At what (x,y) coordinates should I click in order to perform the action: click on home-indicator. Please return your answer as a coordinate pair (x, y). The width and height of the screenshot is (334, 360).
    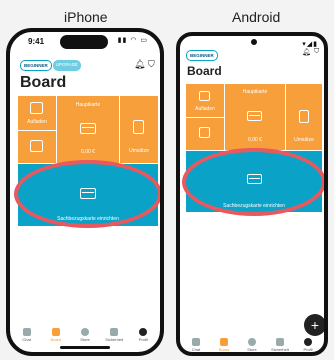
    Looking at the image, I should click on (85, 347).